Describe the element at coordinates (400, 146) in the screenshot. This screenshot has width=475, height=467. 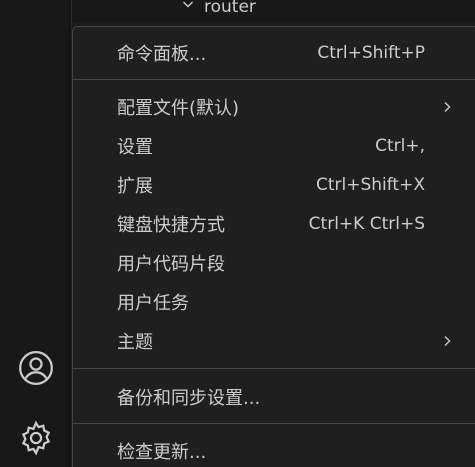
I see `menu-item-shortcut: Ctrl+,` at that location.